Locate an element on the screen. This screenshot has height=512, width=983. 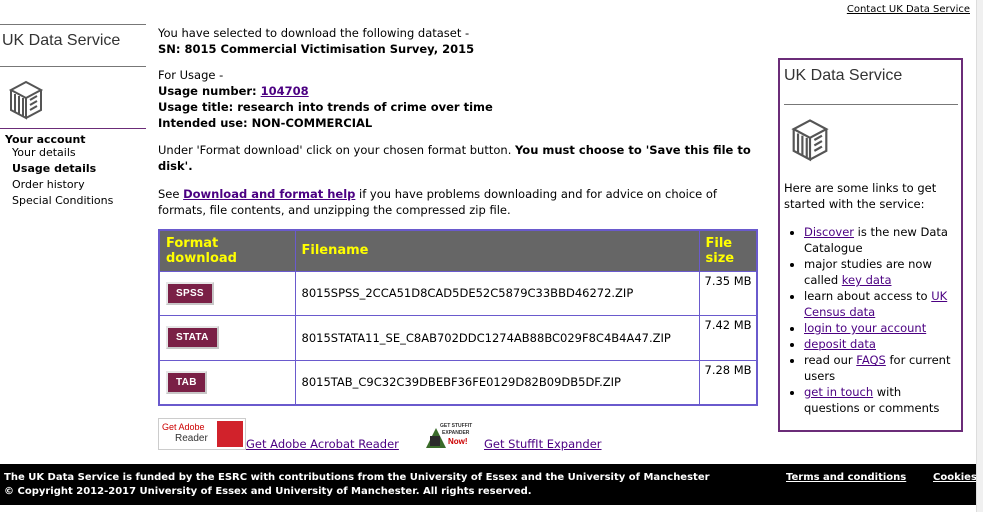
stuffit-expander-badge: GET STUFFIT EXPANDER Now! is located at coordinates (453, 437).